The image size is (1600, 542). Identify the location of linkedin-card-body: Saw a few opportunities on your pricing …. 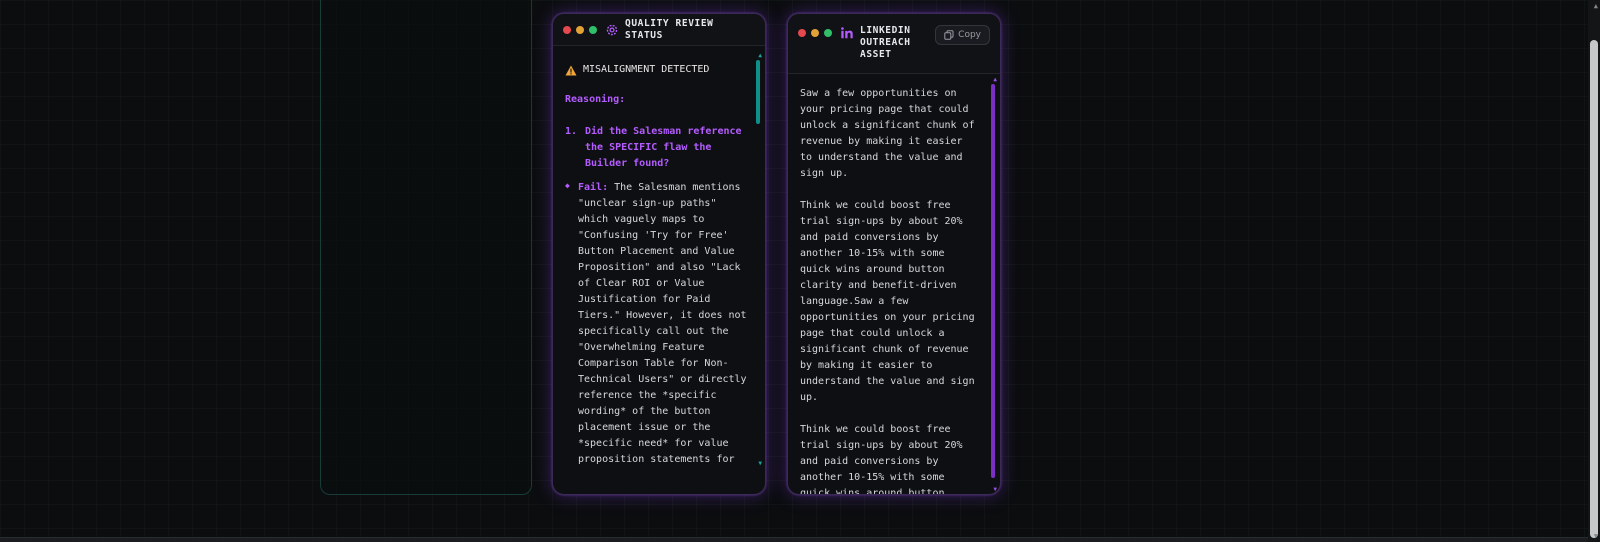
(894, 284).